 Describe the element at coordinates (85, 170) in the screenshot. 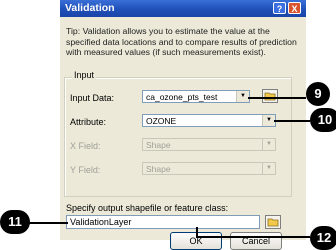

I see `y-field-label: Y Field:` at that location.